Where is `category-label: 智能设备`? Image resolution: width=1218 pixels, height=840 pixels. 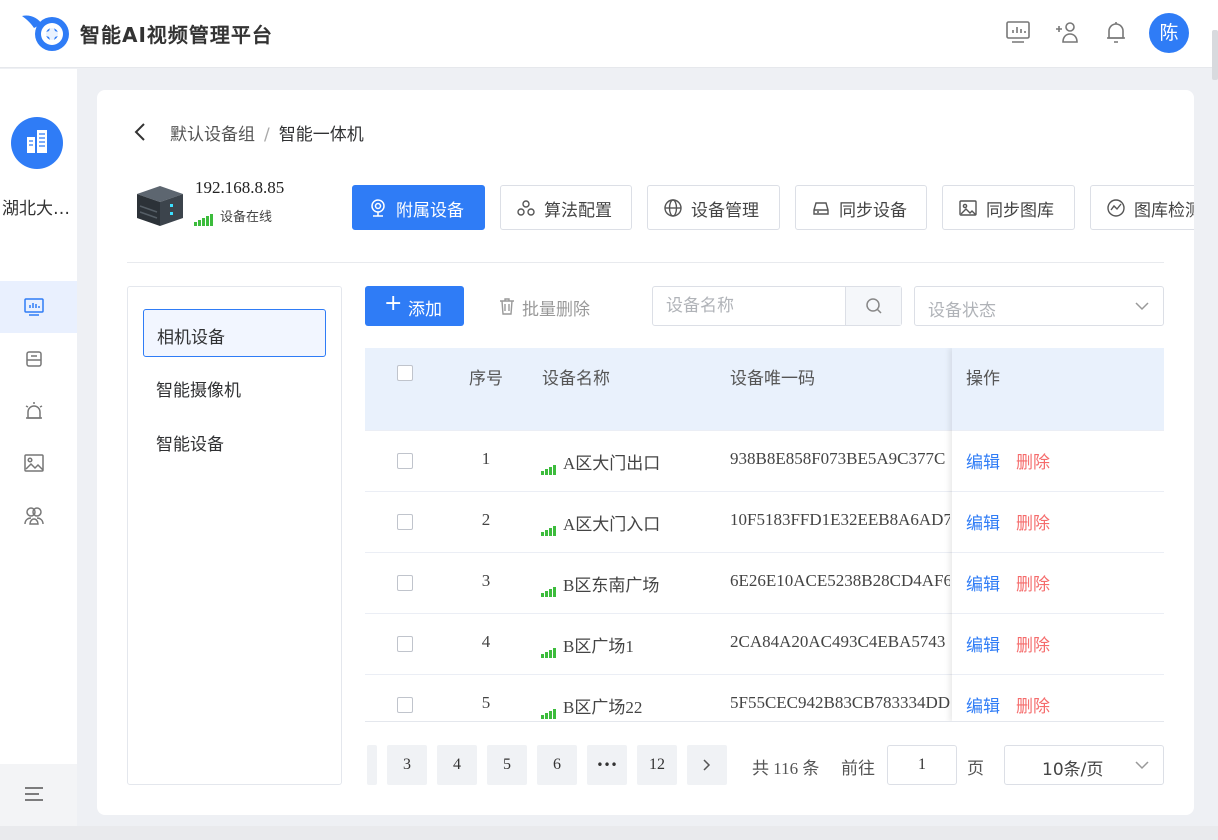 category-label: 智能设备 is located at coordinates (190, 445).